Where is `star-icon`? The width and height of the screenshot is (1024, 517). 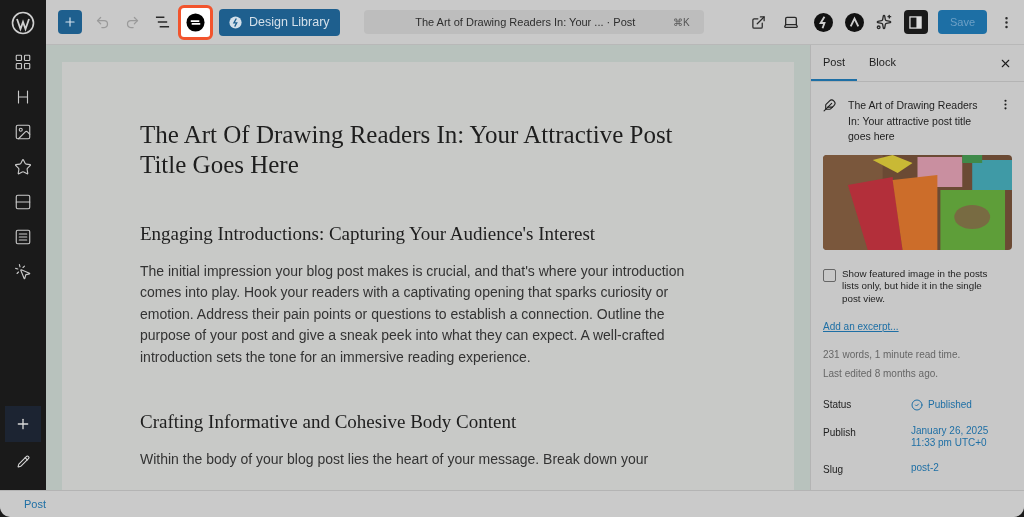
star-icon is located at coordinates (23, 167).